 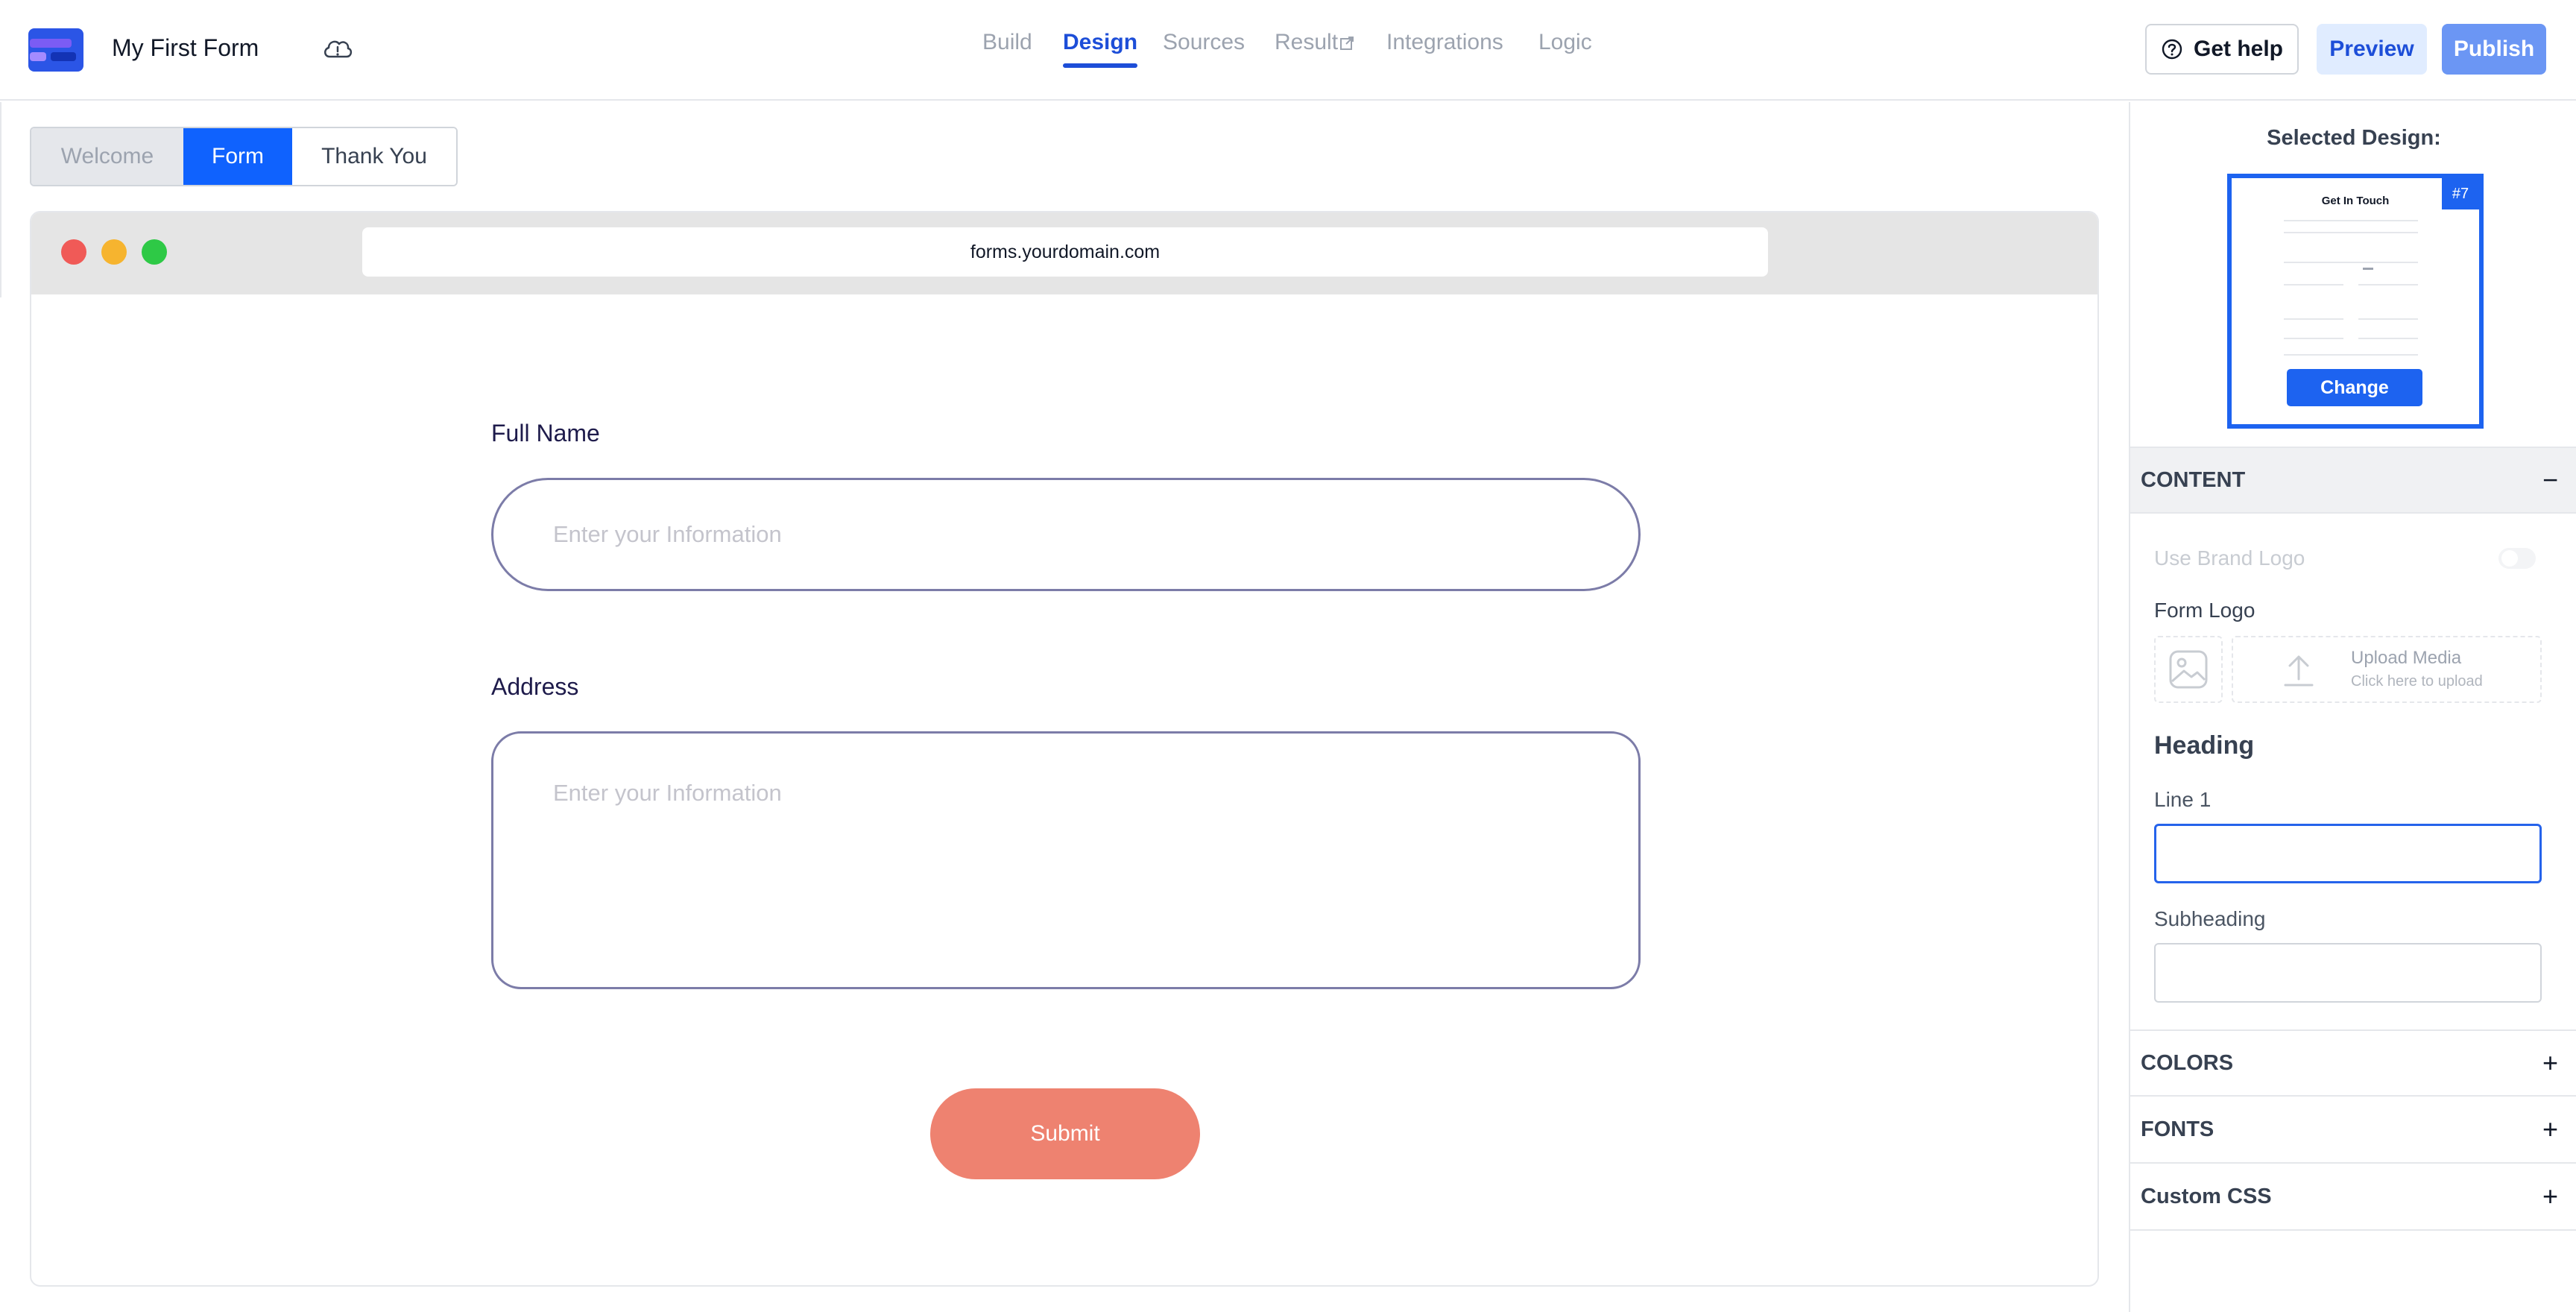 I want to click on colors-section-header: COLORS +, so click(x=2353, y=1063).